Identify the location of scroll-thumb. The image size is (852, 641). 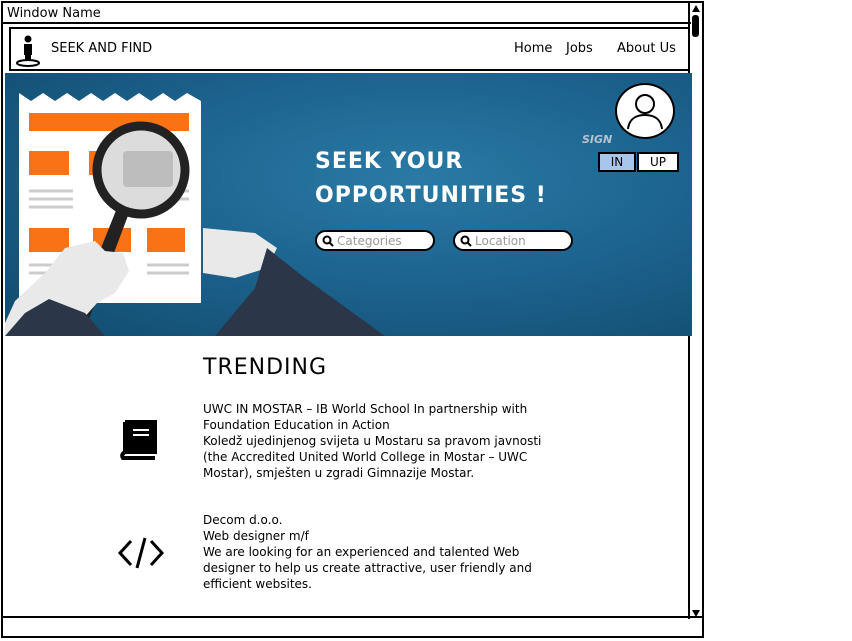
(695, 26).